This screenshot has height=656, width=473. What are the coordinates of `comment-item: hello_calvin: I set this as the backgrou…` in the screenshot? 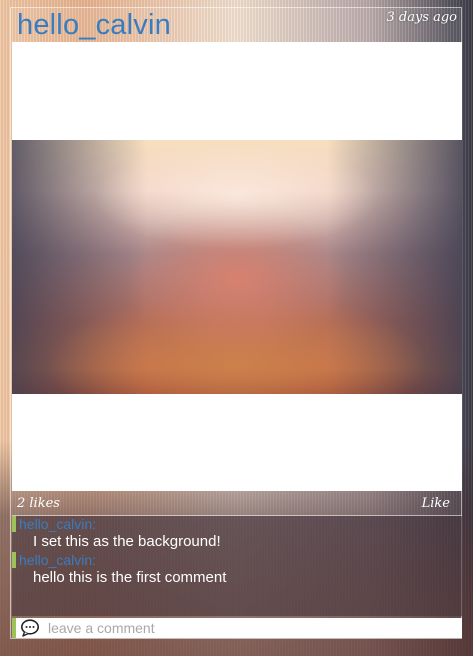 It's located at (237, 534).